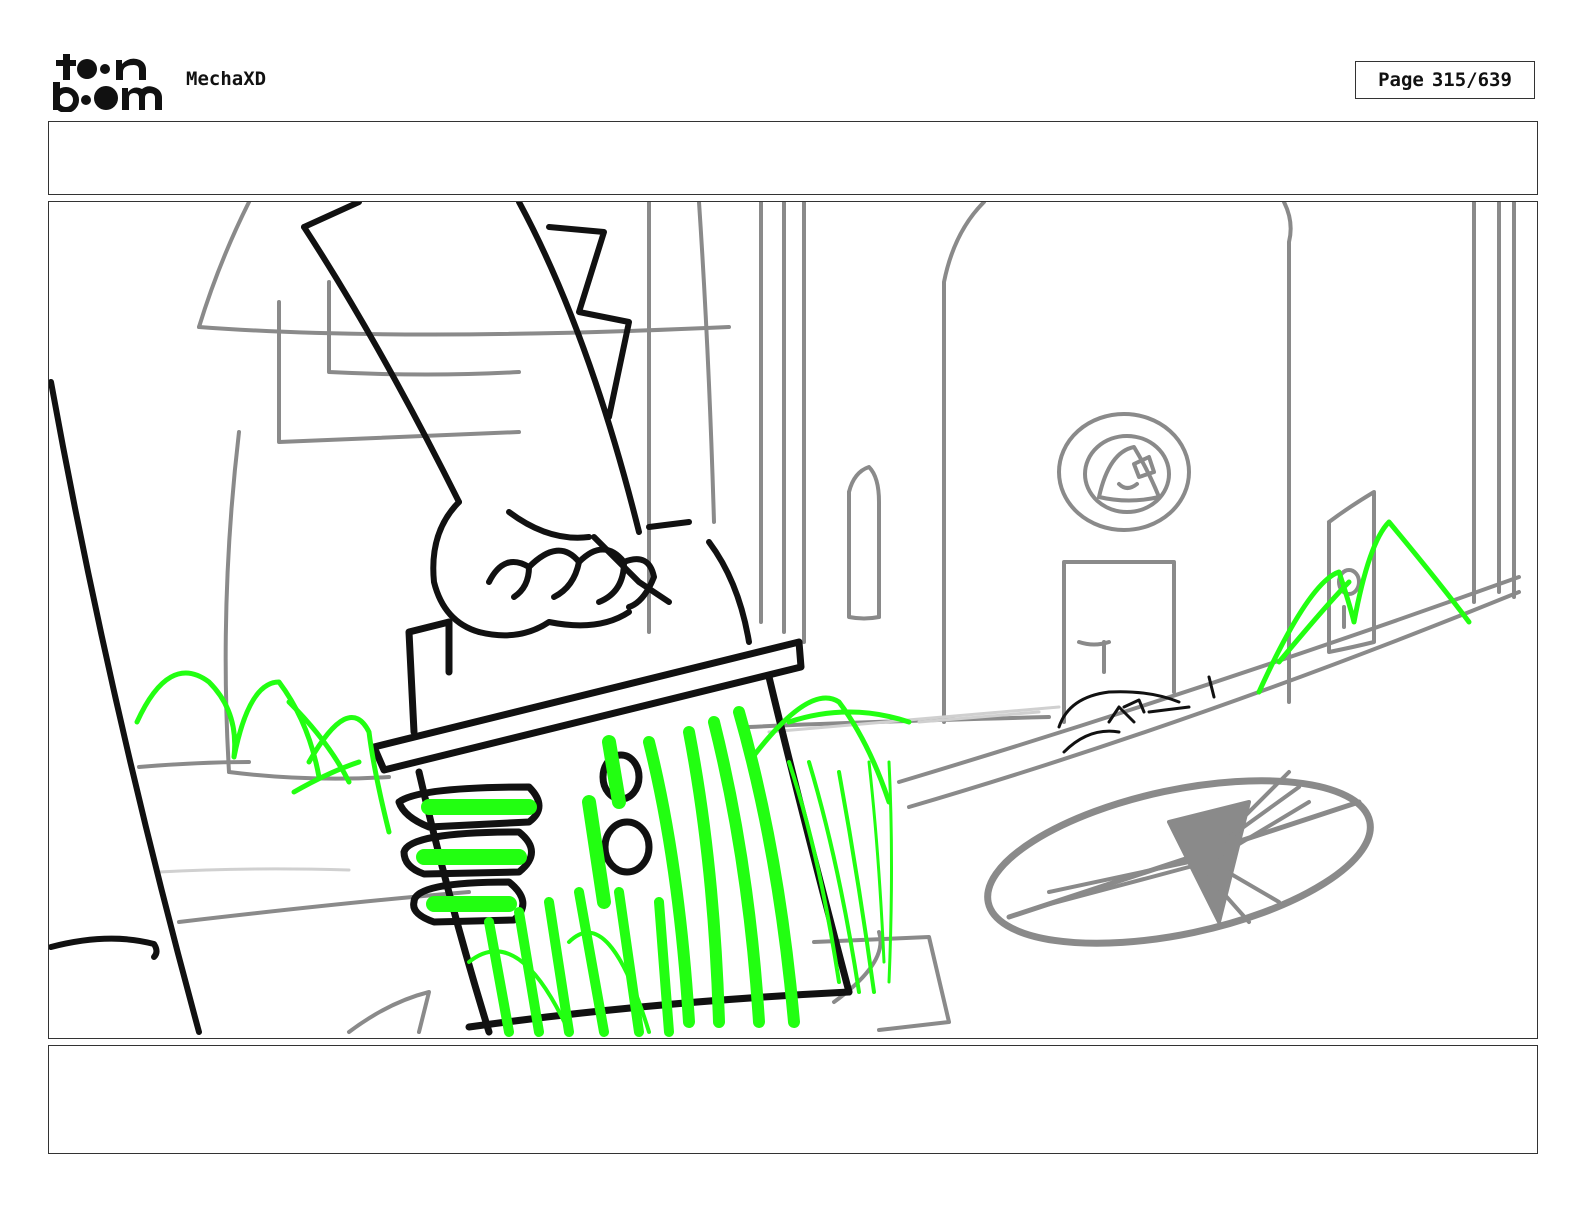 This screenshot has width=1584, height=1224. I want to click on page-indicator: Page 315/639, so click(1445, 80).